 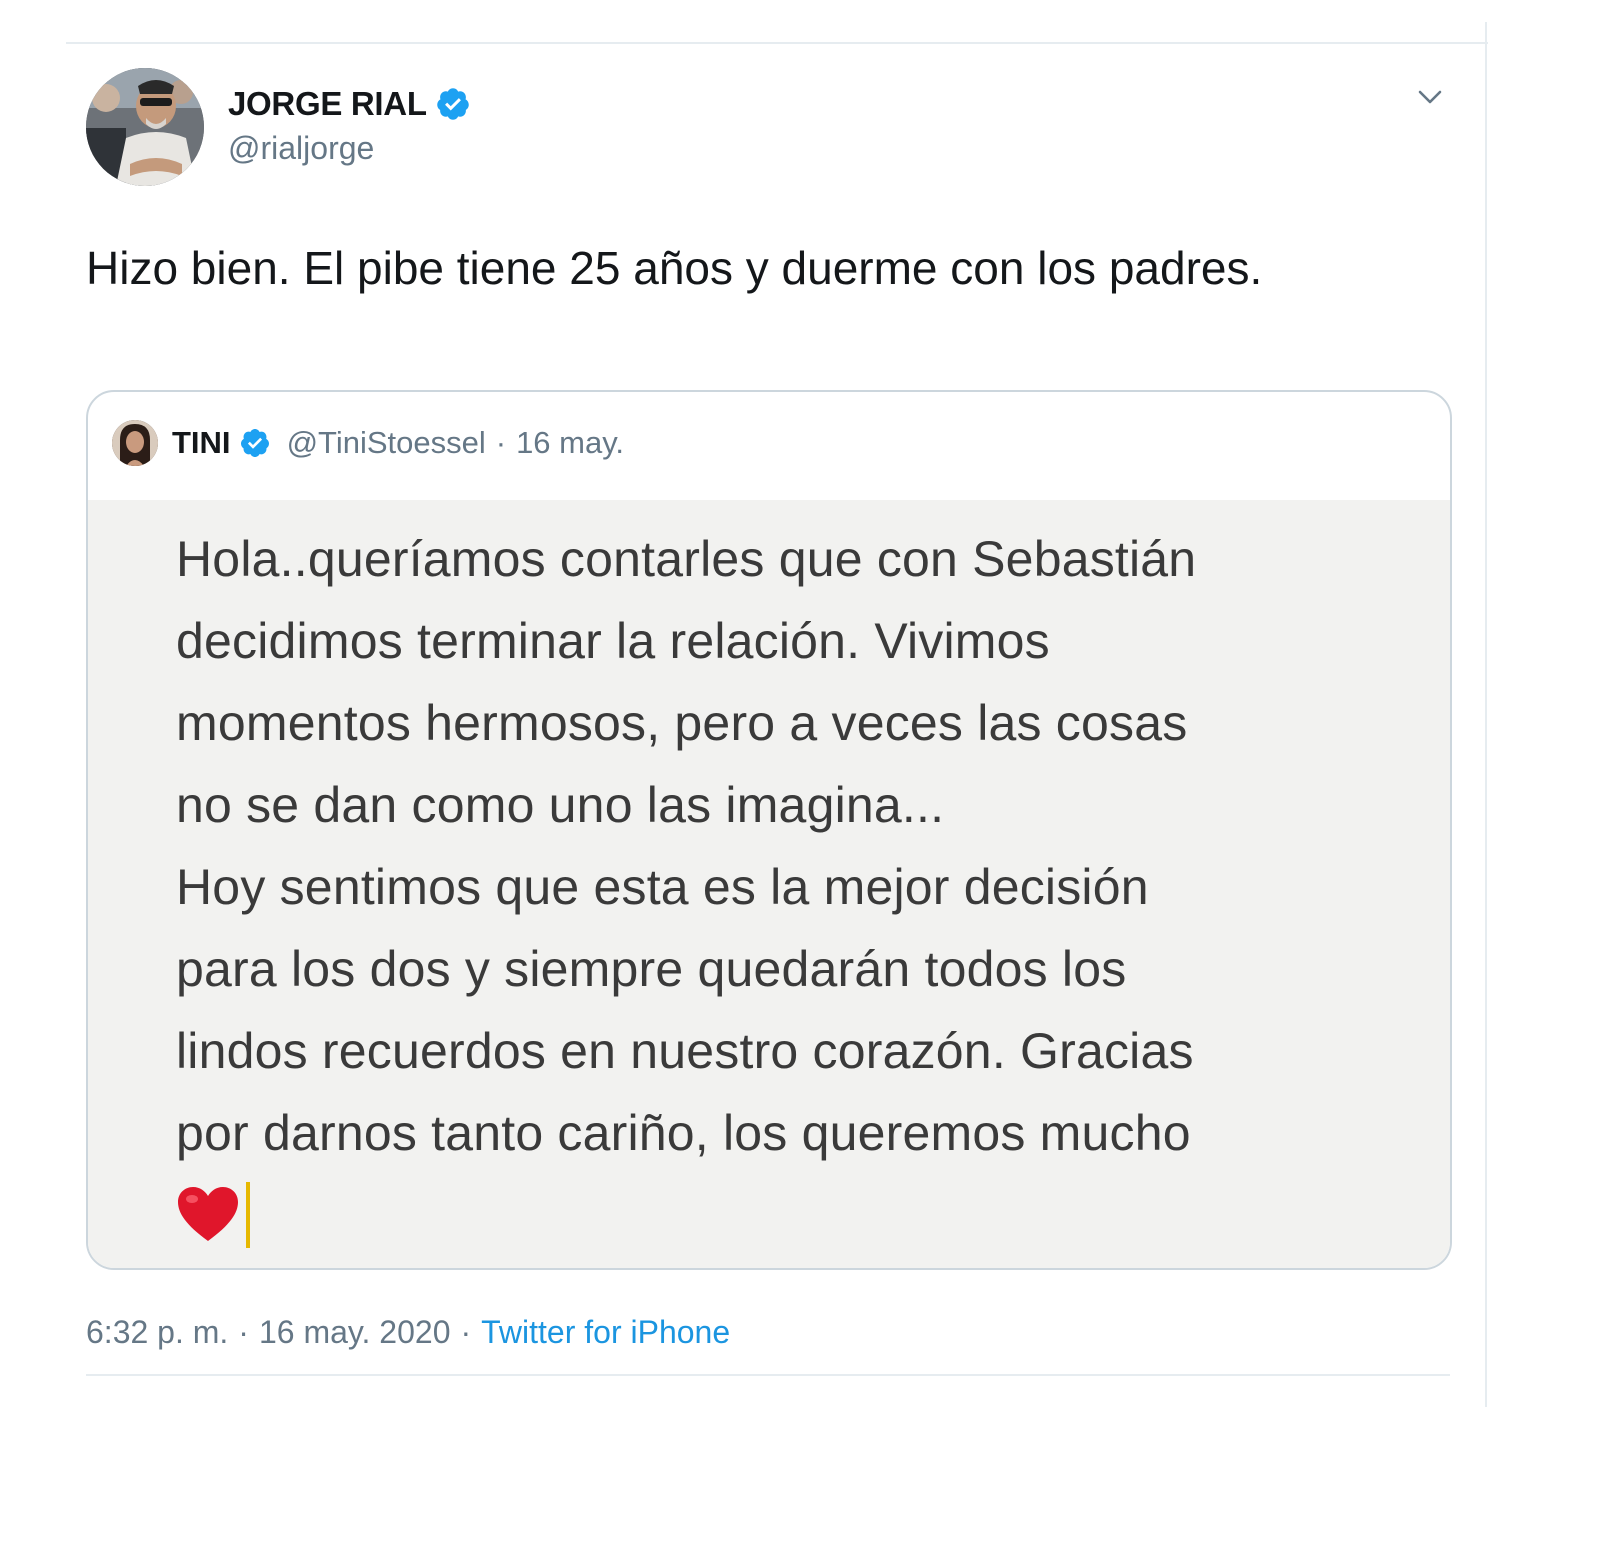 I want to click on quoted-author-name: TINI, so click(x=201, y=442).